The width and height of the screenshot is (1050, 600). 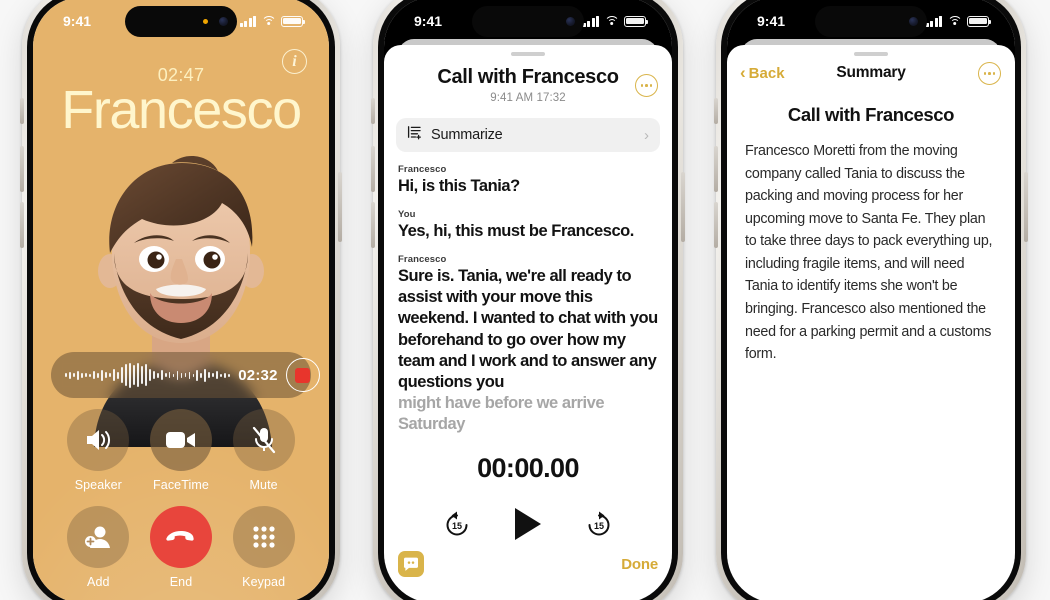 I want to click on call-meta: 9:41 AM 17:32, so click(x=528, y=98).